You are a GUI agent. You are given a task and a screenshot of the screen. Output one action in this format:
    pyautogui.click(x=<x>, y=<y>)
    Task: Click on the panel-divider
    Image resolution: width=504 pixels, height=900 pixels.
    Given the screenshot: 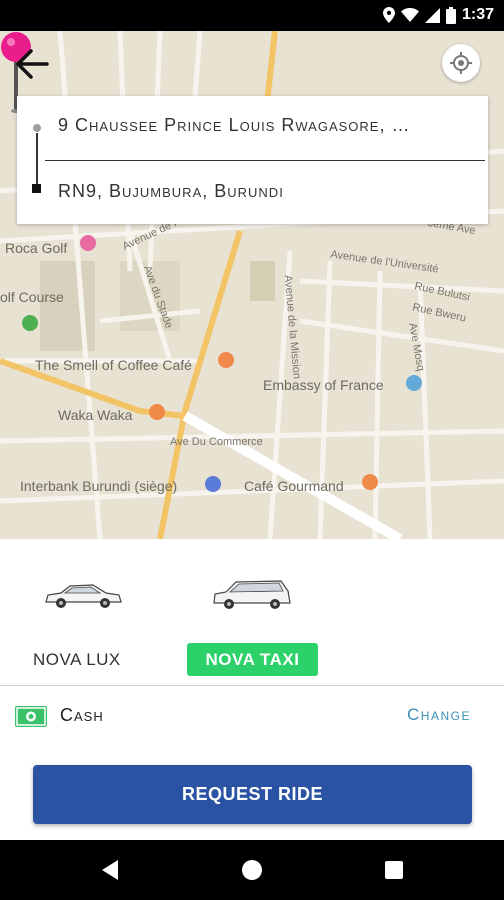 What is the action you would take?
    pyautogui.click(x=252, y=685)
    